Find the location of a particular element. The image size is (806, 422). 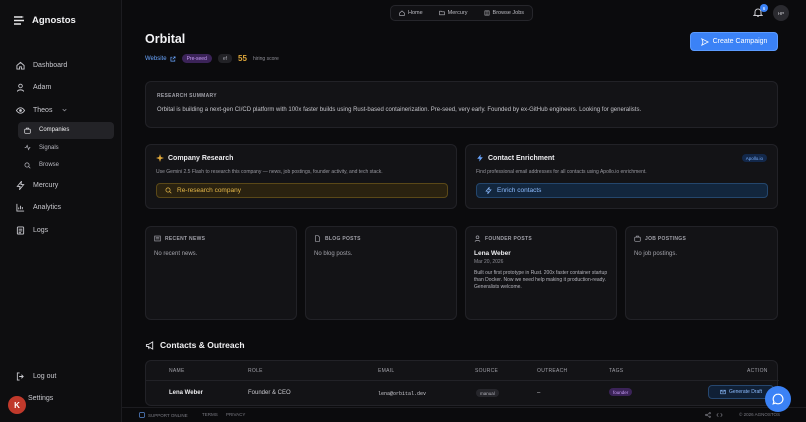

tag-badge: founder is located at coordinates (621, 392).